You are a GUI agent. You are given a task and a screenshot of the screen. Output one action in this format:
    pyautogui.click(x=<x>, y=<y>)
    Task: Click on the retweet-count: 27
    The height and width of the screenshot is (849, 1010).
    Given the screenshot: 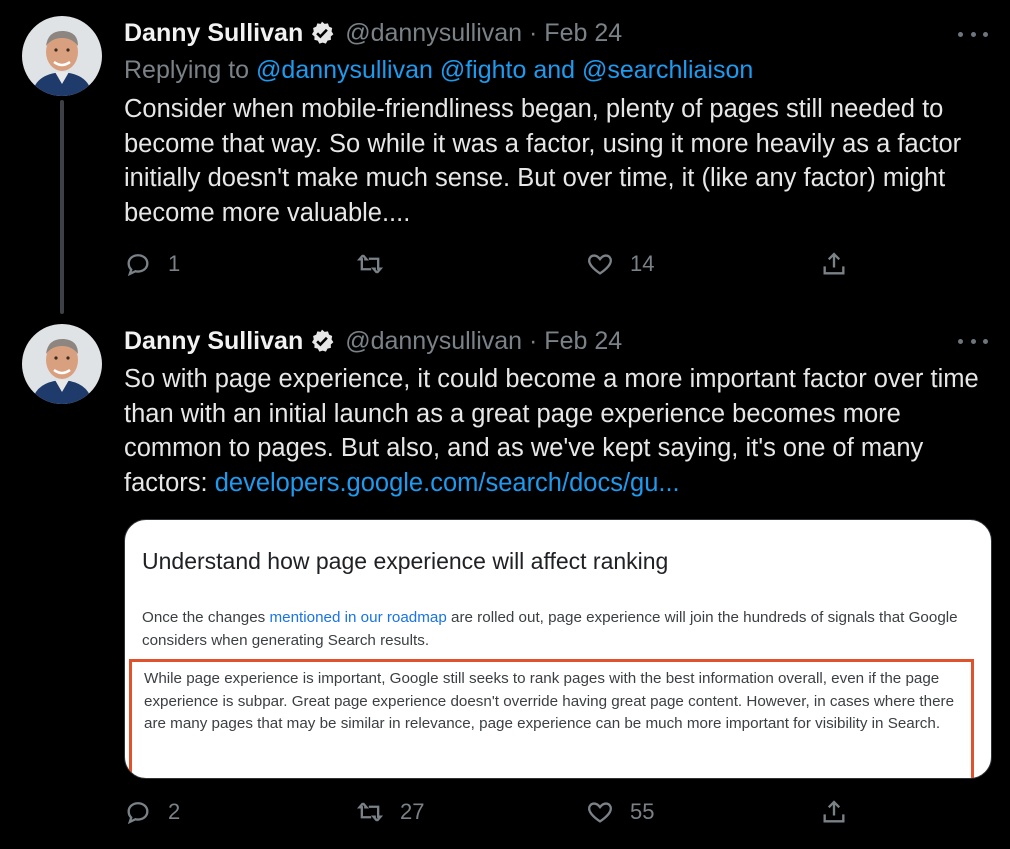 What is the action you would take?
    pyautogui.click(x=412, y=811)
    